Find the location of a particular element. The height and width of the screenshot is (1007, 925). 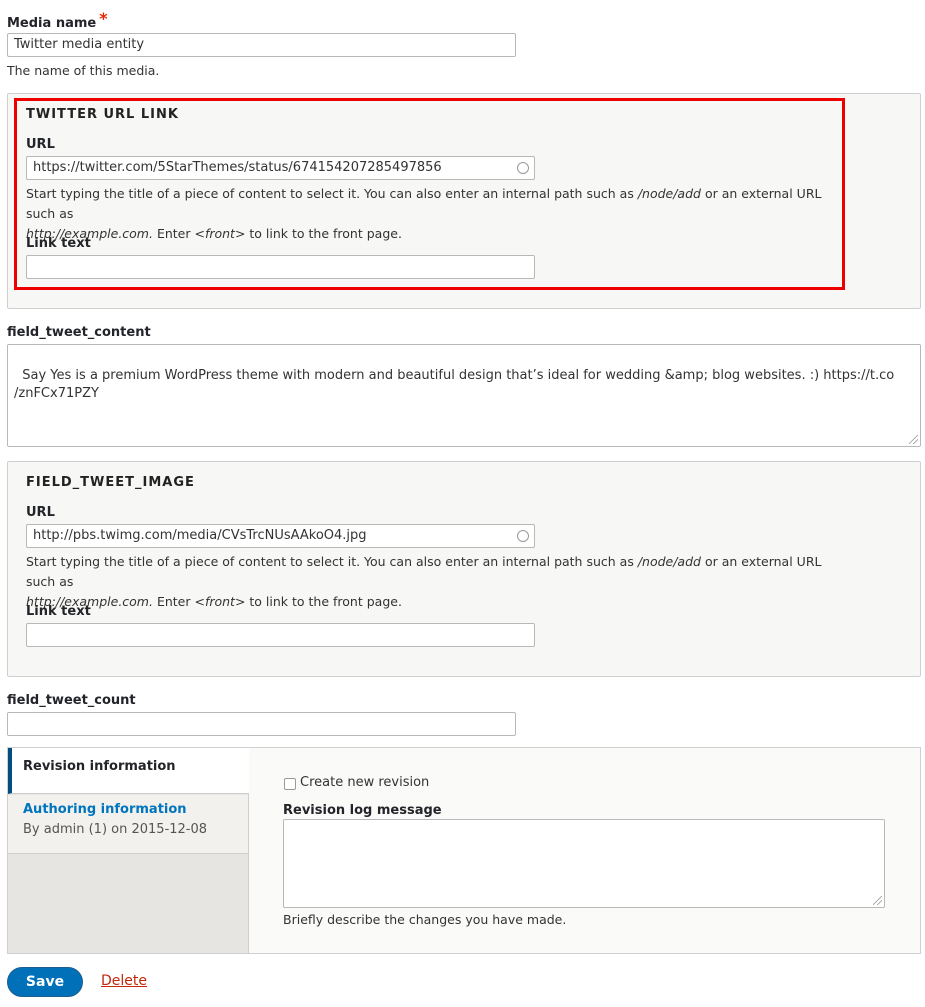

save-button: Save is located at coordinates (45, 982).